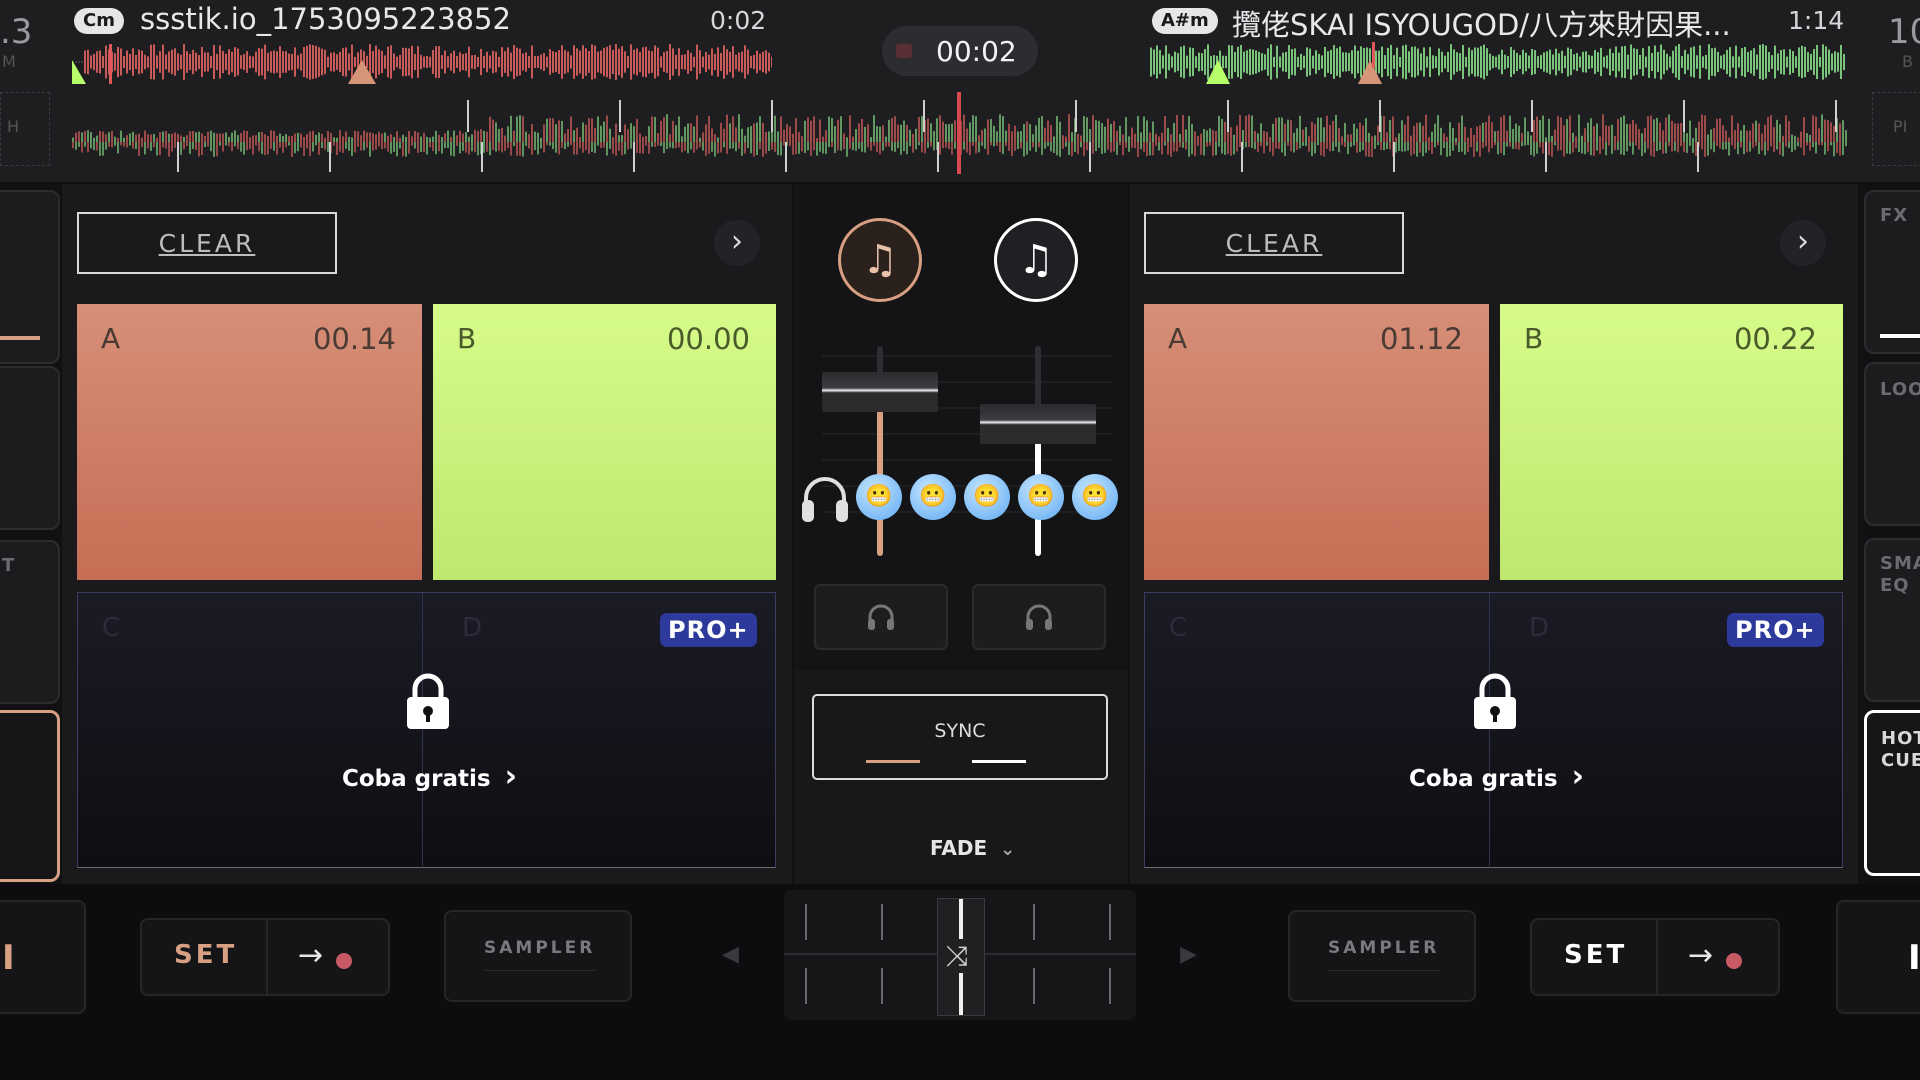 Image resolution: width=1920 pixels, height=1080 pixels. What do you see at coordinates (960, 51) in the screenshot?
I see `recording-timer: 00:02` at bounding box center [960, 51].